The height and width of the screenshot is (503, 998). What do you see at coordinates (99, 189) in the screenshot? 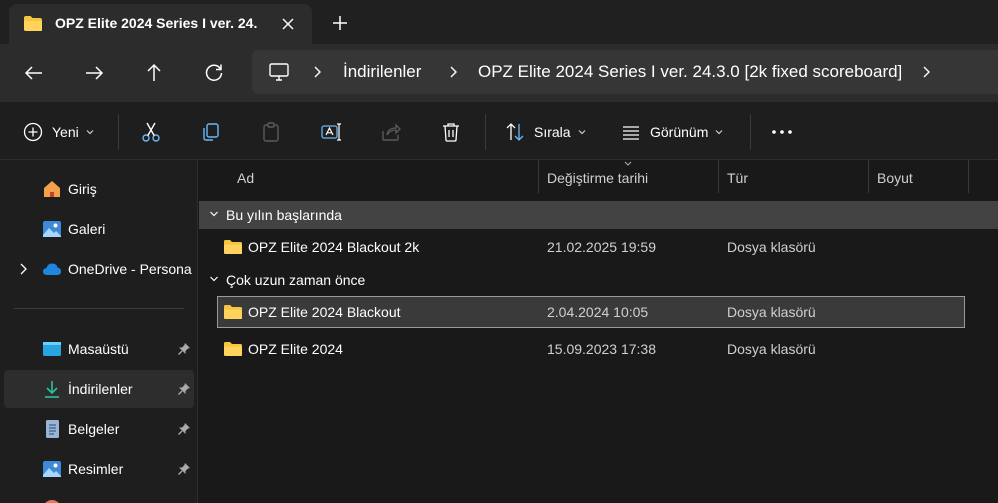
I see `sidebar-item-home: Giriş` at bounding box center [99, 189].